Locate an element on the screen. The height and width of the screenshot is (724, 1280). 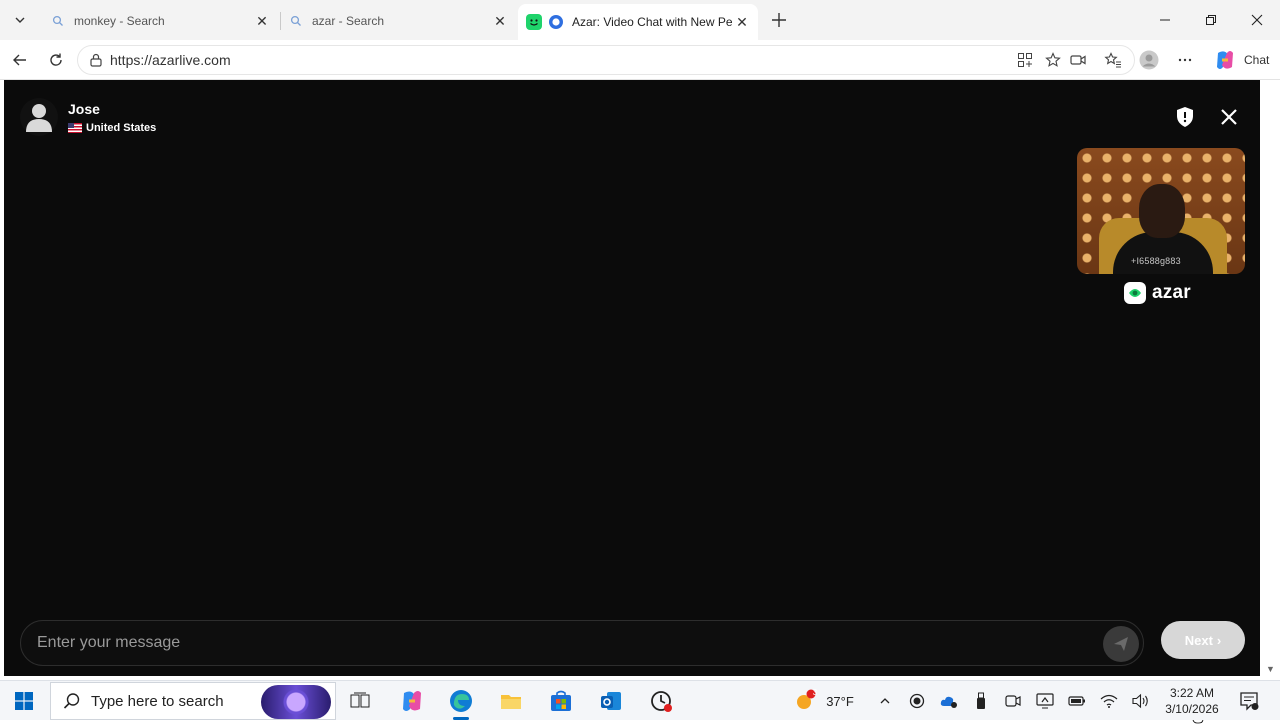
weather-widget: 3 37°F is located at coordinates (824, 701).